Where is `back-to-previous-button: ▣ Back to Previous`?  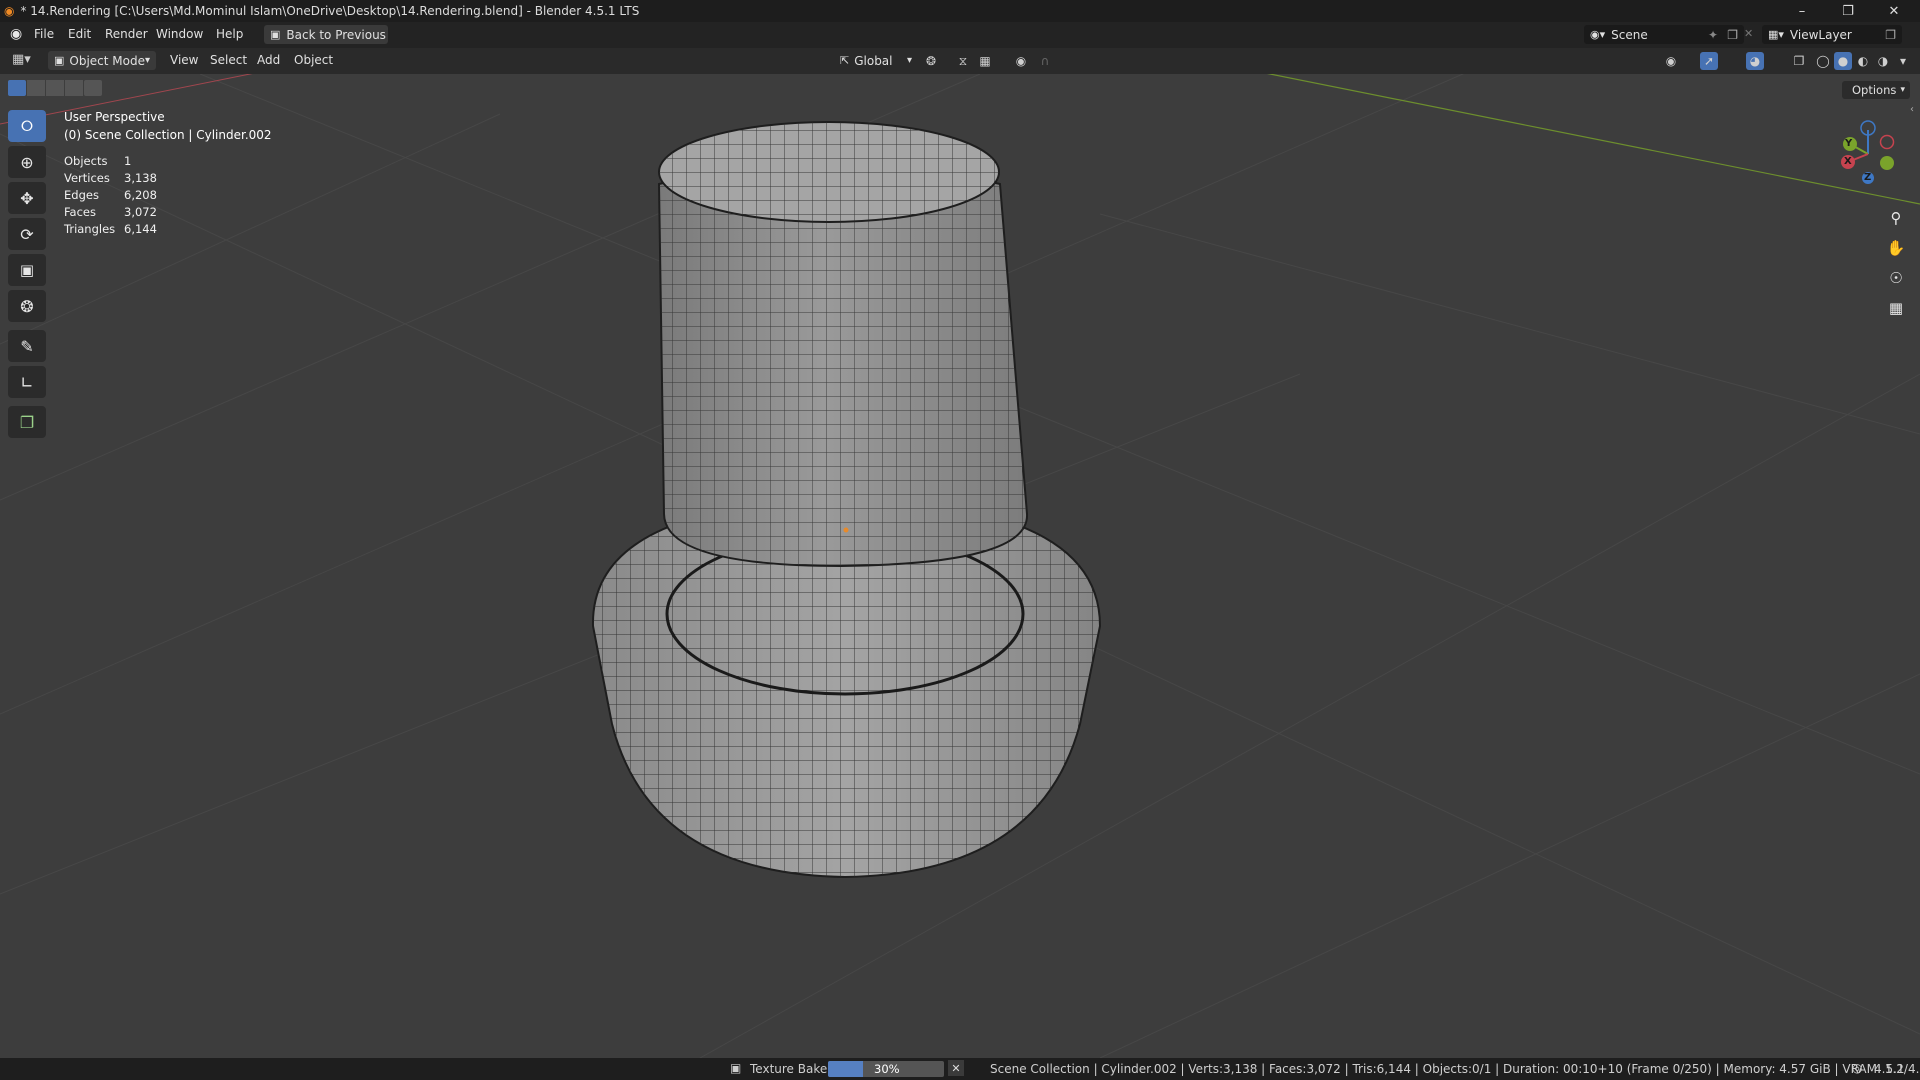 back-to-previous-button: ▣ Back to Previous is located at coordinates (326, 34).